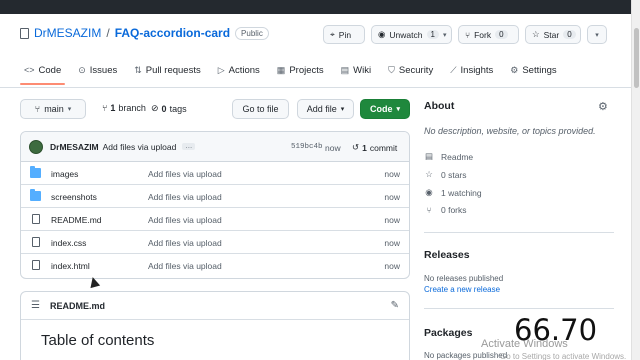  What do you see at coordinates (74, 197) in the screenshot?
I see `file-name-link: screenshots` at bounding box center [74, 197].